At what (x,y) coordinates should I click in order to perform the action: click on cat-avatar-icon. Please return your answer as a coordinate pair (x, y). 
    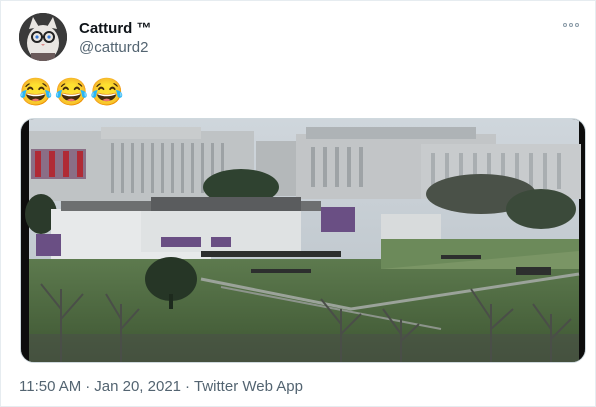
    Looking at the image, I should click on (43, 37).